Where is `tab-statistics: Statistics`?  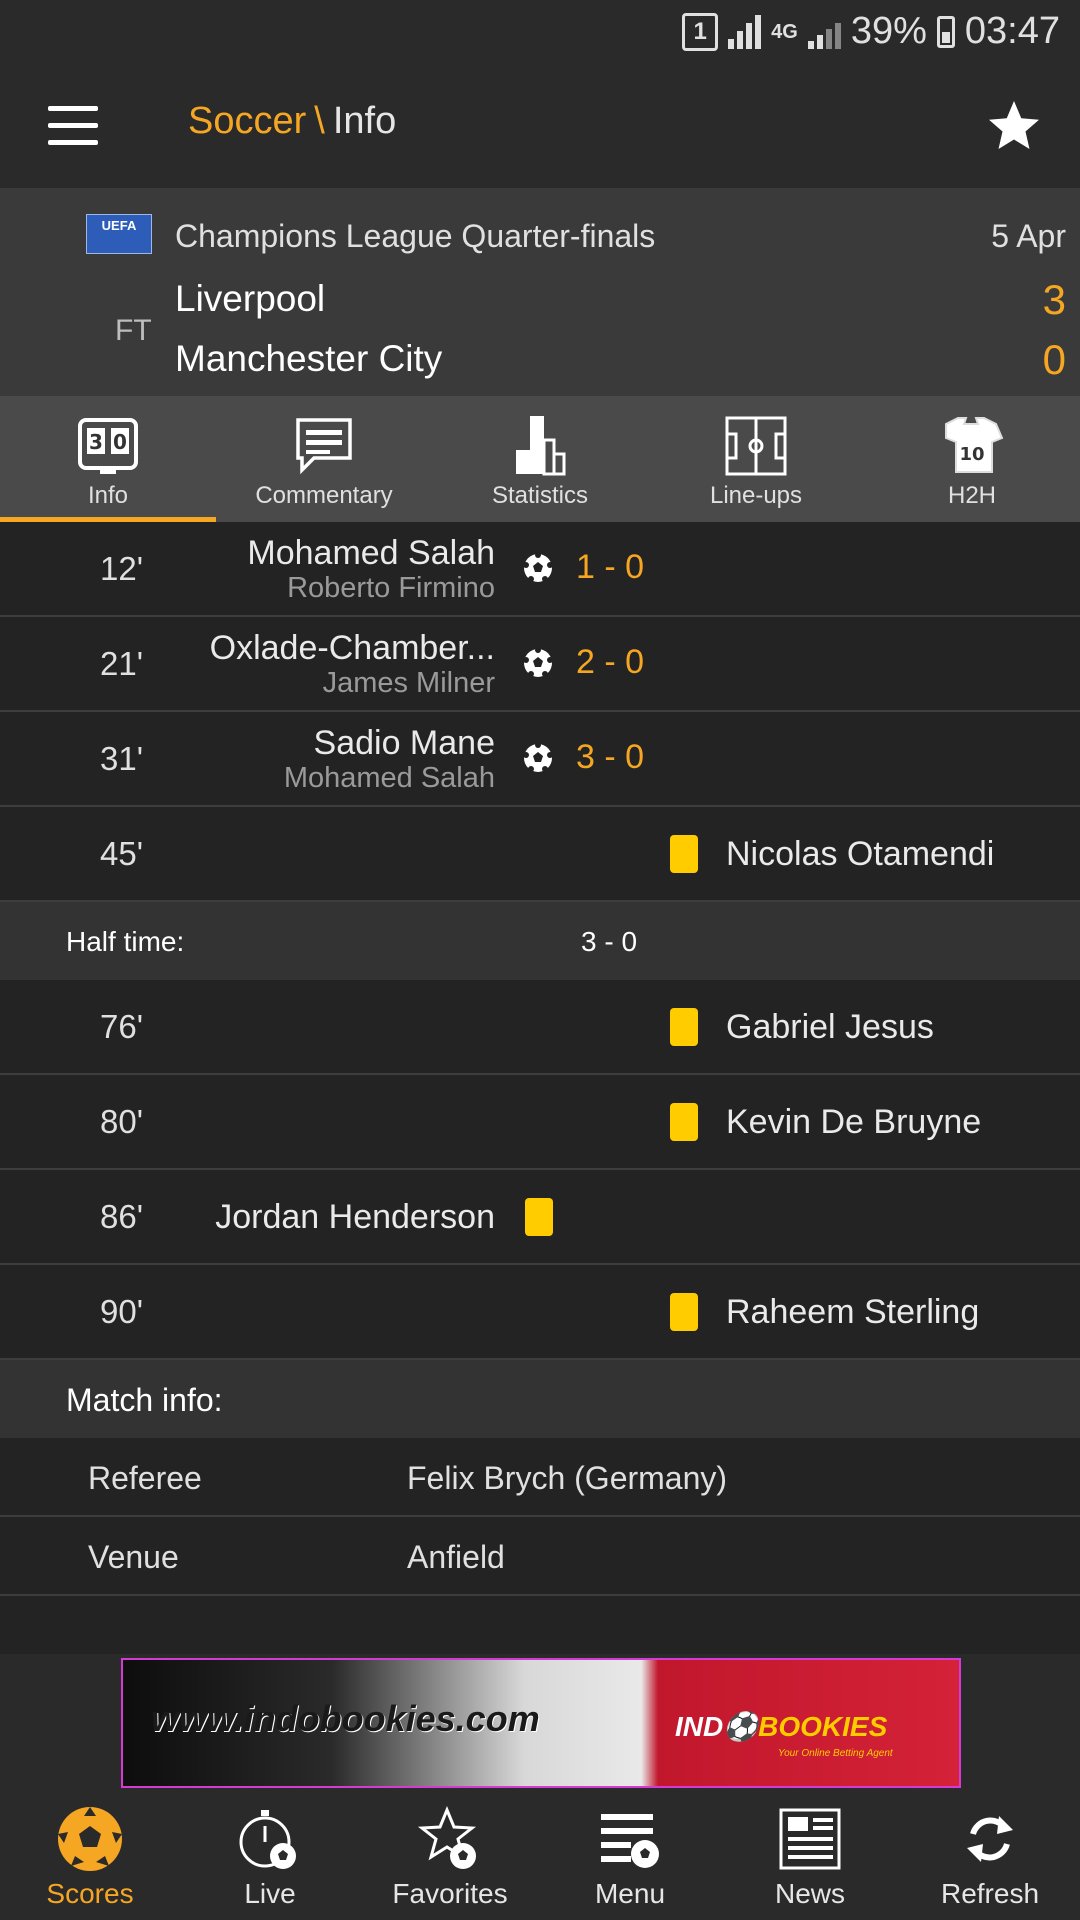
tab-statistics: Statistics is located at coordinates (540, 459).